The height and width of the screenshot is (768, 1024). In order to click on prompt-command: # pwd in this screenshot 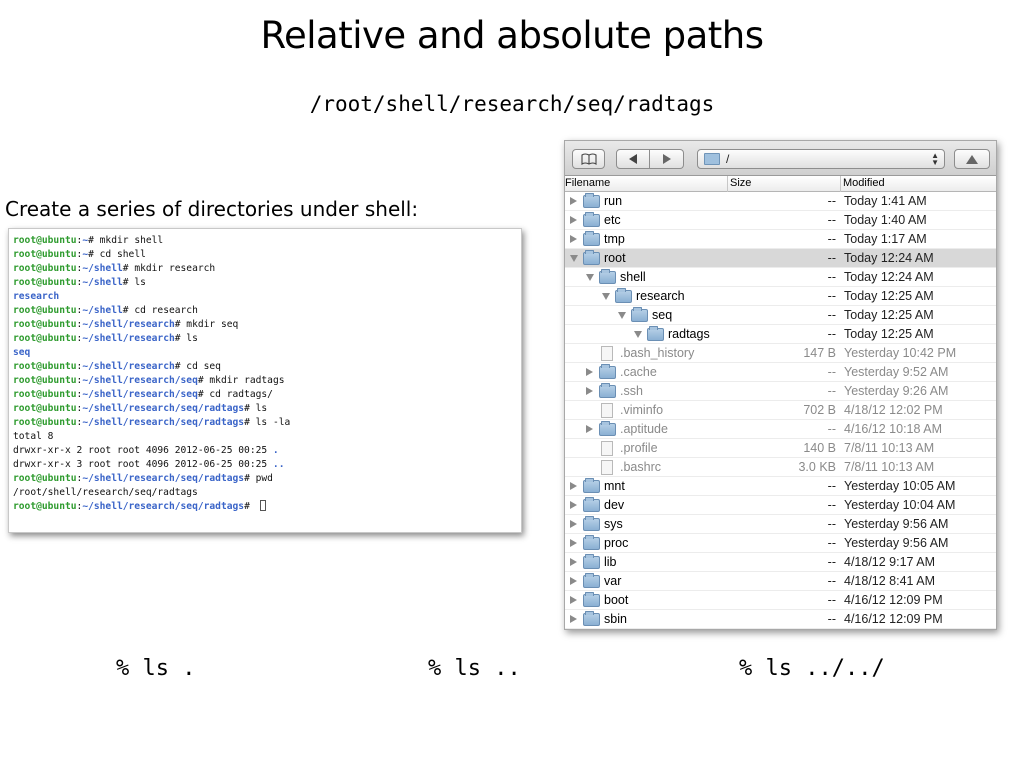, I will do `click(258, 478)`.